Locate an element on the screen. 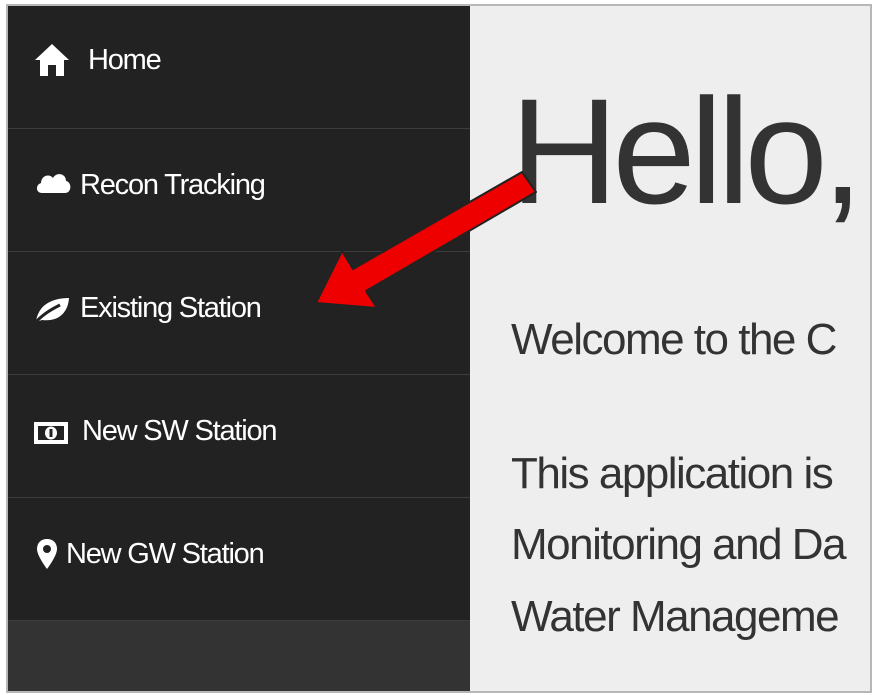  home-icon is located at coordinates (52, 60).